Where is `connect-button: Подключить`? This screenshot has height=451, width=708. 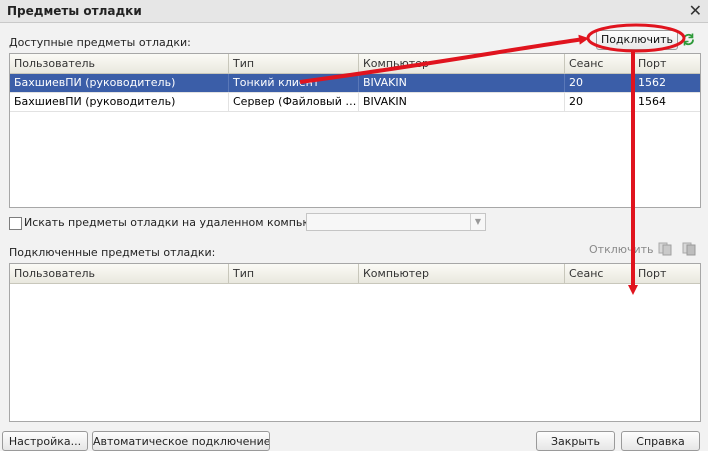 connect-button: Подключить is located at coordinates (637, 40).